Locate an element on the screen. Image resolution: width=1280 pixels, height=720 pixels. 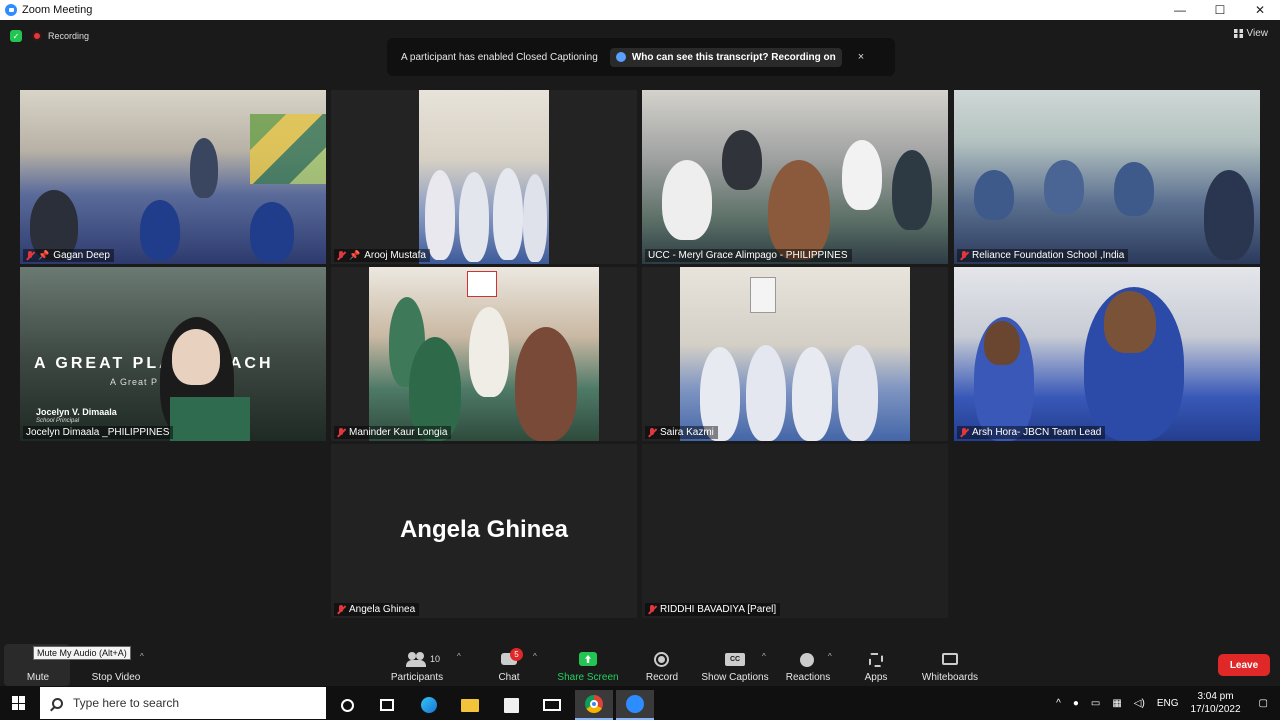
virtual-background-headline: A GREAT PLA O TEACH is located at coordinates (154, 363).